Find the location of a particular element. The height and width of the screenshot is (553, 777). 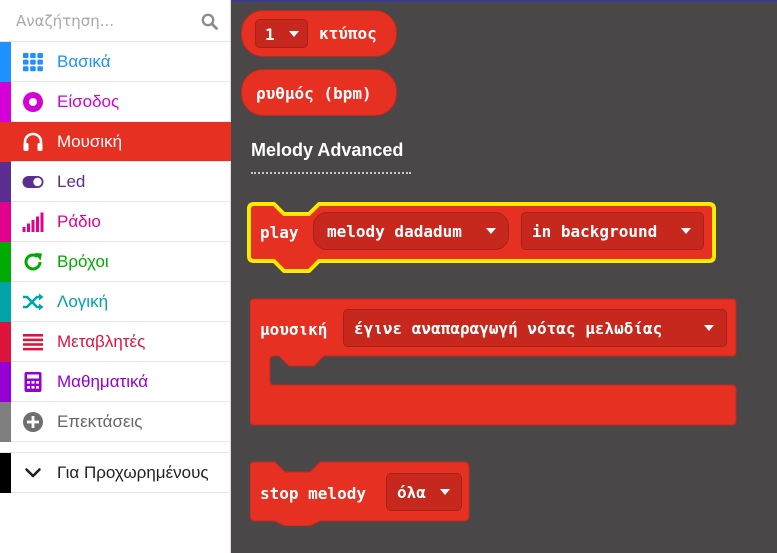

tempo-block: ρυθμός (bpm) is located at coordinates (319, 92).